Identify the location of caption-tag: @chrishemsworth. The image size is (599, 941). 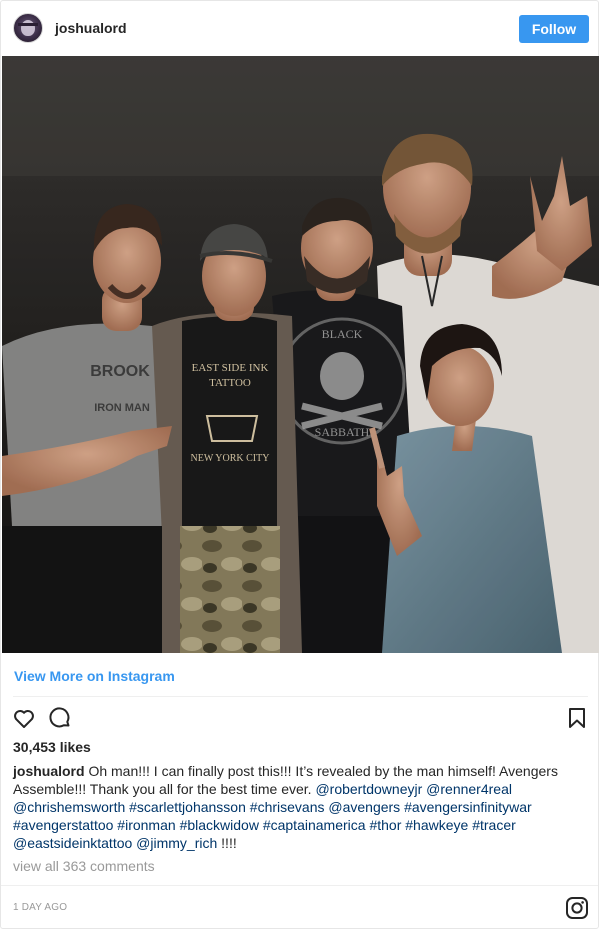
(69, 807).